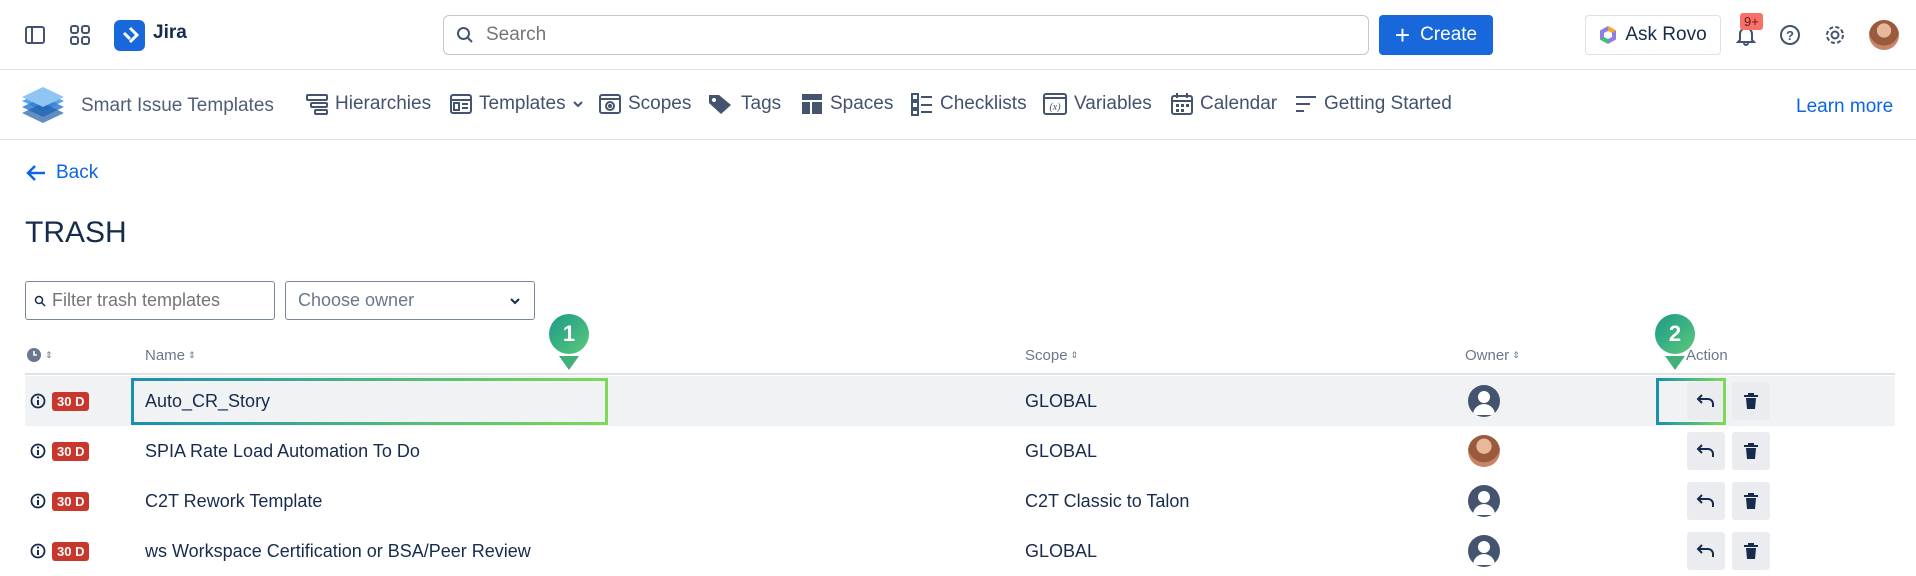 The image size is (1916, 576). I want to click on nav-calendar: Calendar, so click(1223, 104).